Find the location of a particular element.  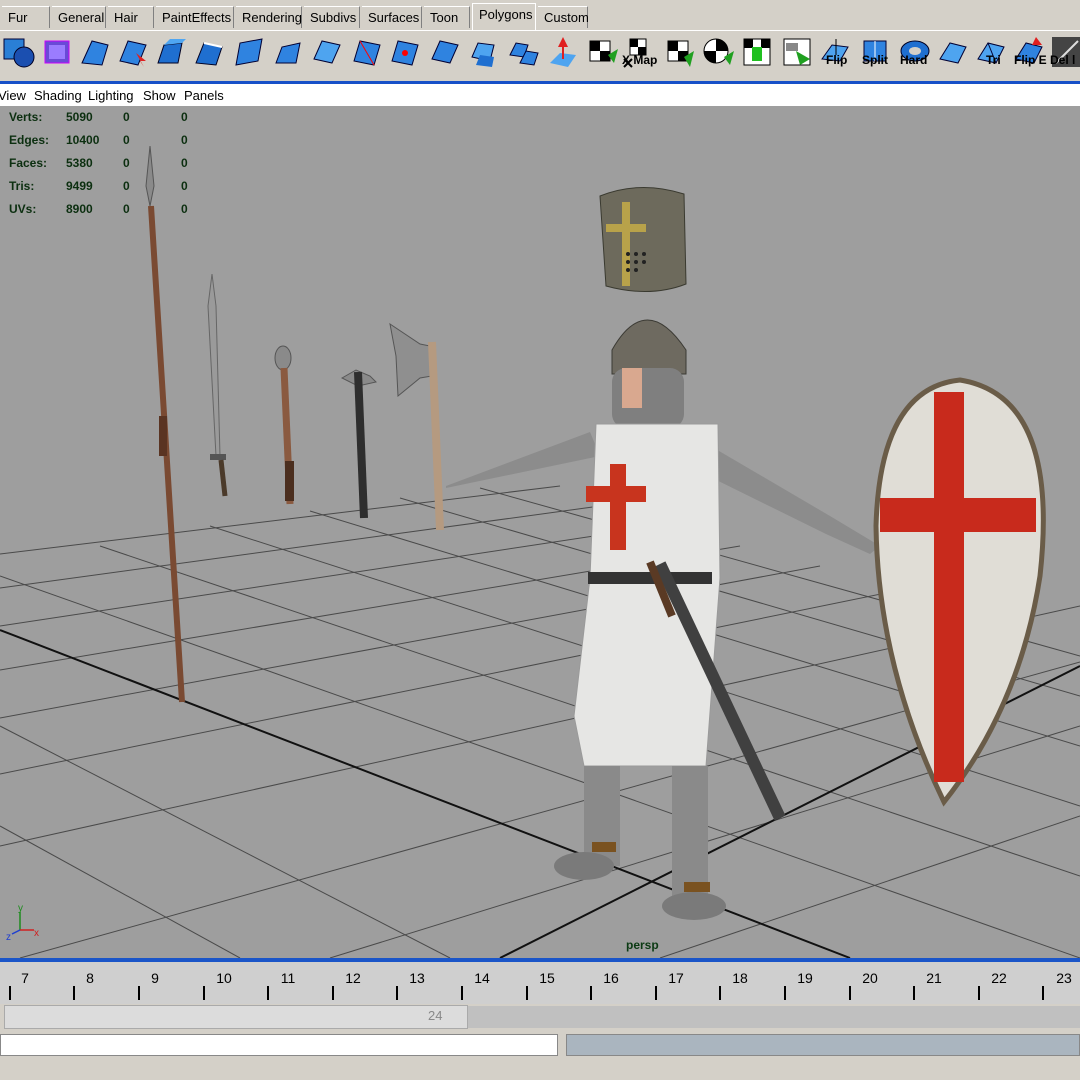

wedge-face-icon is located at coordinates (367, 52).